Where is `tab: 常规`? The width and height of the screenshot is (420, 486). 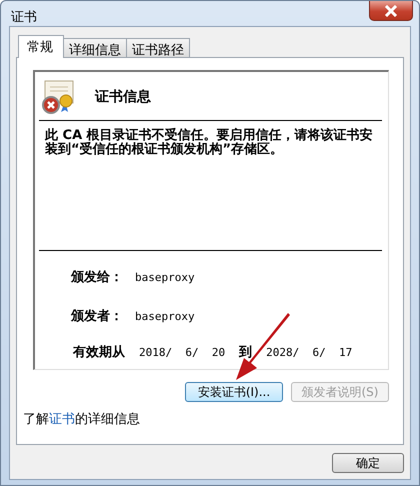
tab: 常规 is located at coordinates (41, 46).